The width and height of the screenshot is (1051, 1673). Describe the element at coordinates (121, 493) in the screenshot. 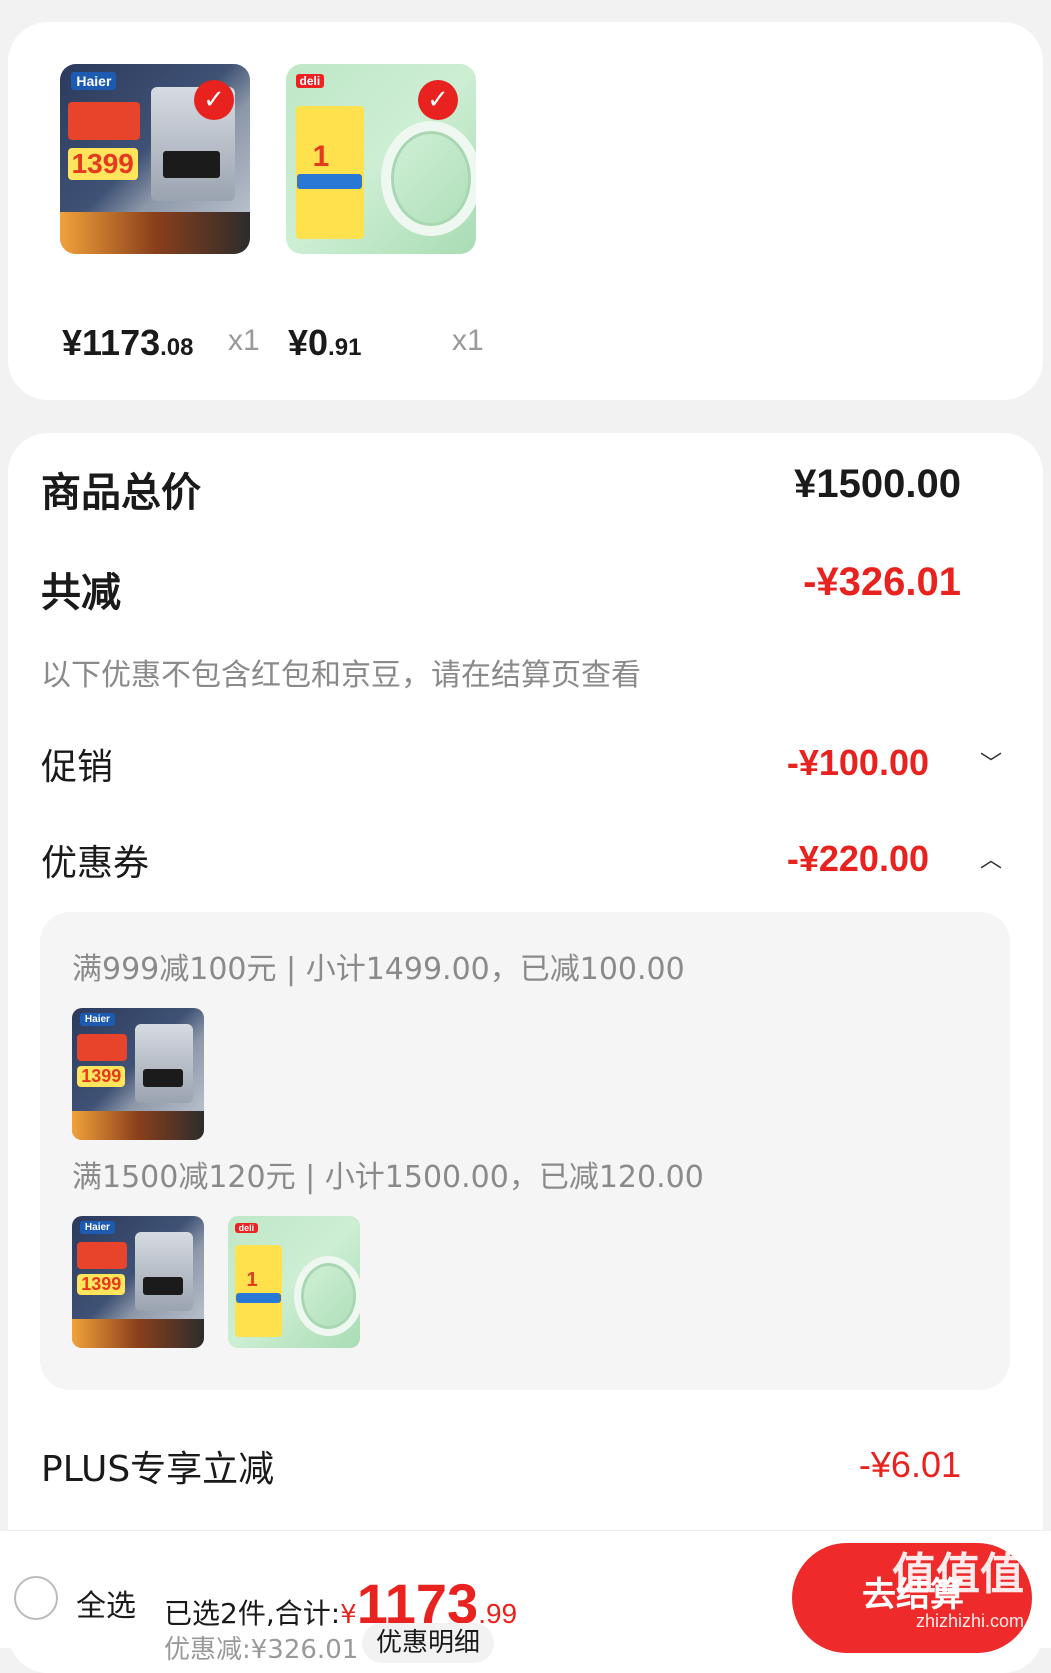

I see `total-label: 商品总价` at that location.